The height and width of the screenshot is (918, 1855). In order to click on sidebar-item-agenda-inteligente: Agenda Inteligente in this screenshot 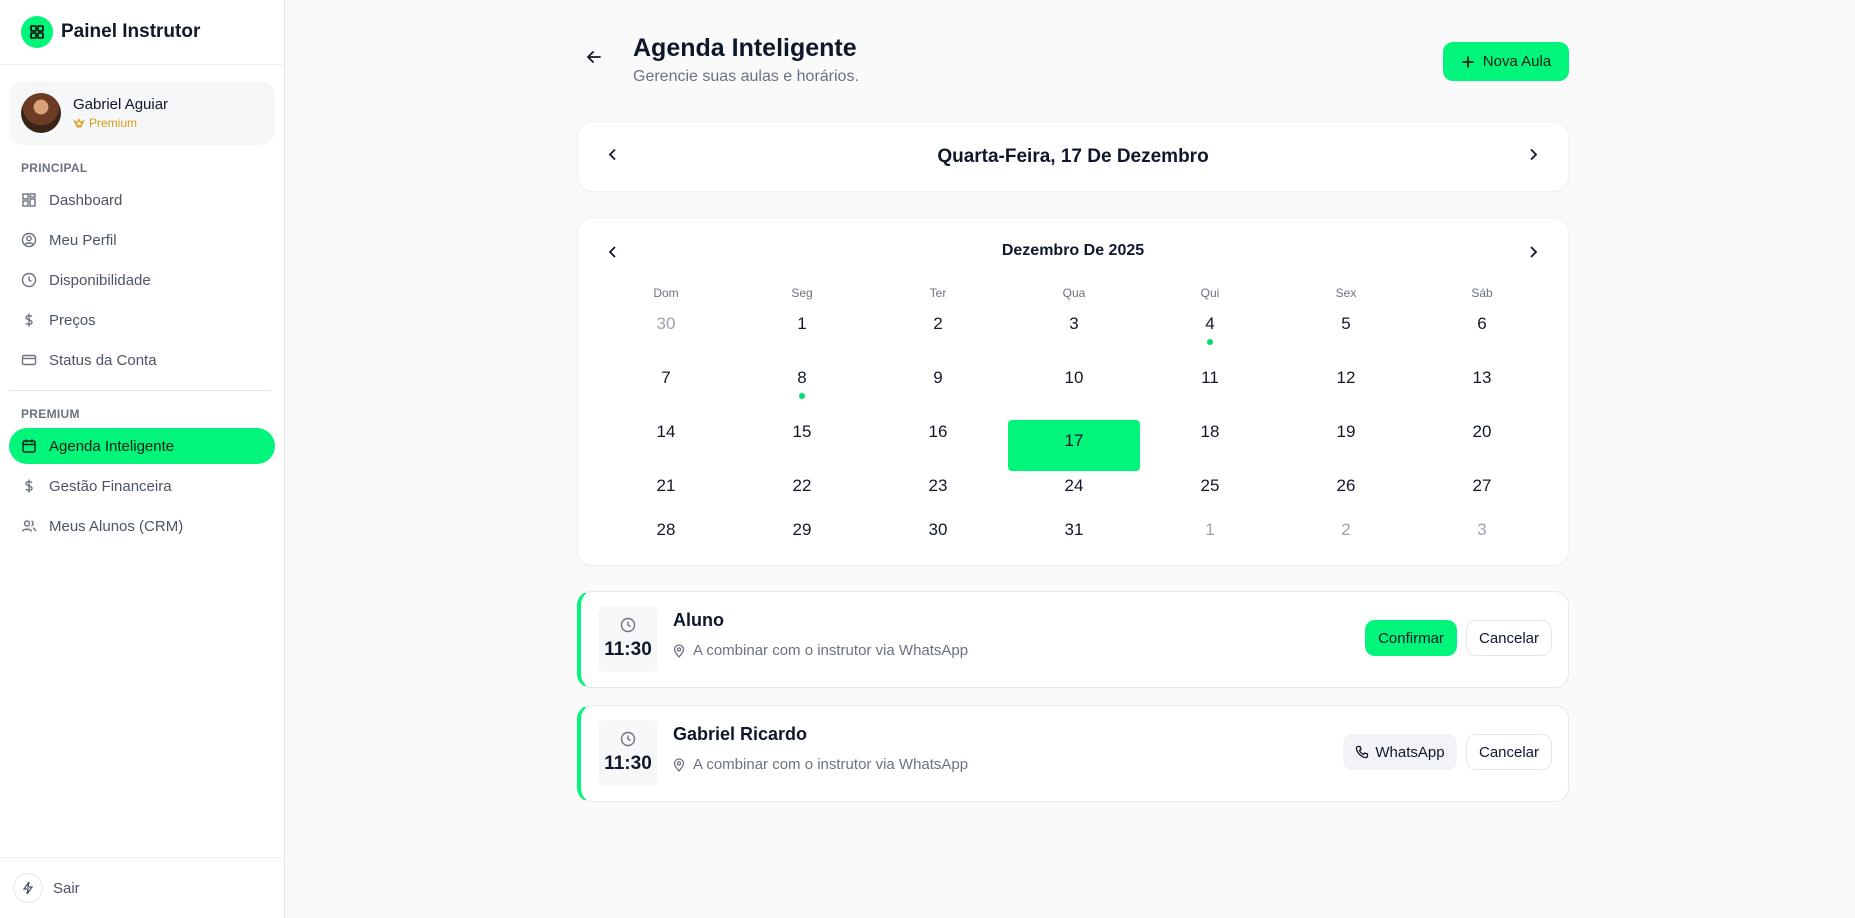, I will do `click(142, 446)`.